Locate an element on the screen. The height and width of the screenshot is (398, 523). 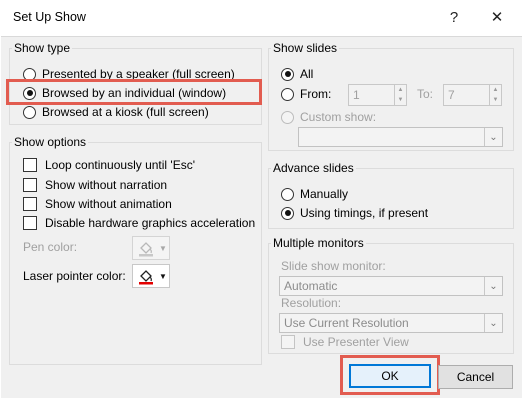
radio-from-slides: From: is located at coordinates (306, 94).